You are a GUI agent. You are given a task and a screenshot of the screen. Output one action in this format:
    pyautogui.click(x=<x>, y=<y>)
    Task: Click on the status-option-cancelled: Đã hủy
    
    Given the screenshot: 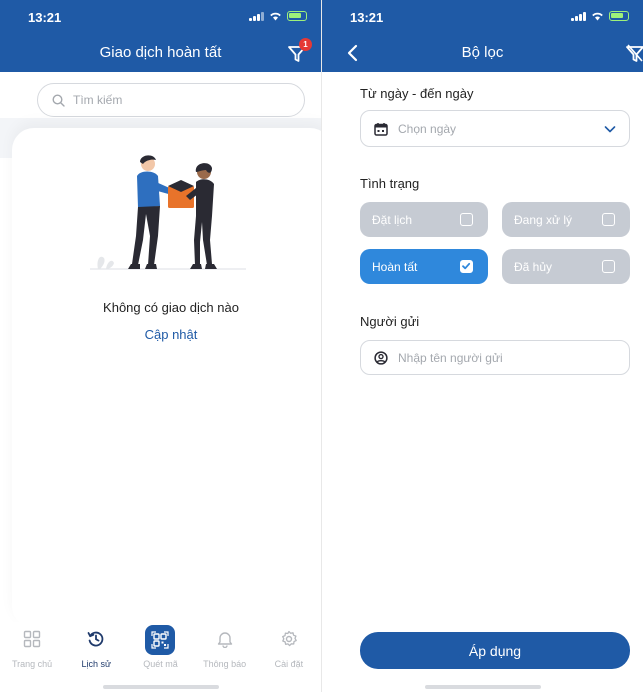 What is the action you would take?
    pyautogui.click(x=566, y=266)
    